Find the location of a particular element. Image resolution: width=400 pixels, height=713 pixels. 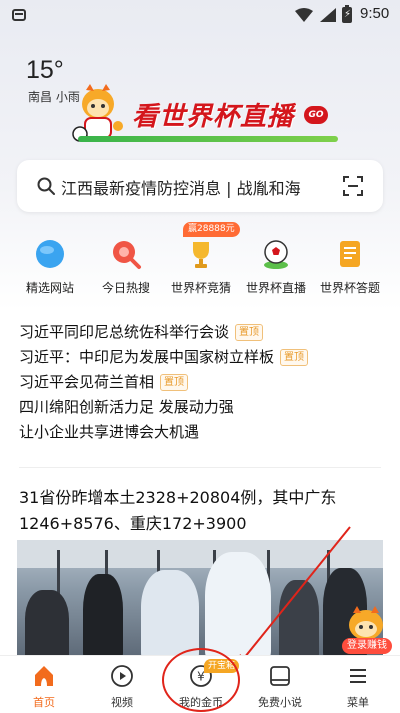

news-item: 习近平：中印尼为发展中国家树立样板 置顶 is located at coordinates (199, 357).